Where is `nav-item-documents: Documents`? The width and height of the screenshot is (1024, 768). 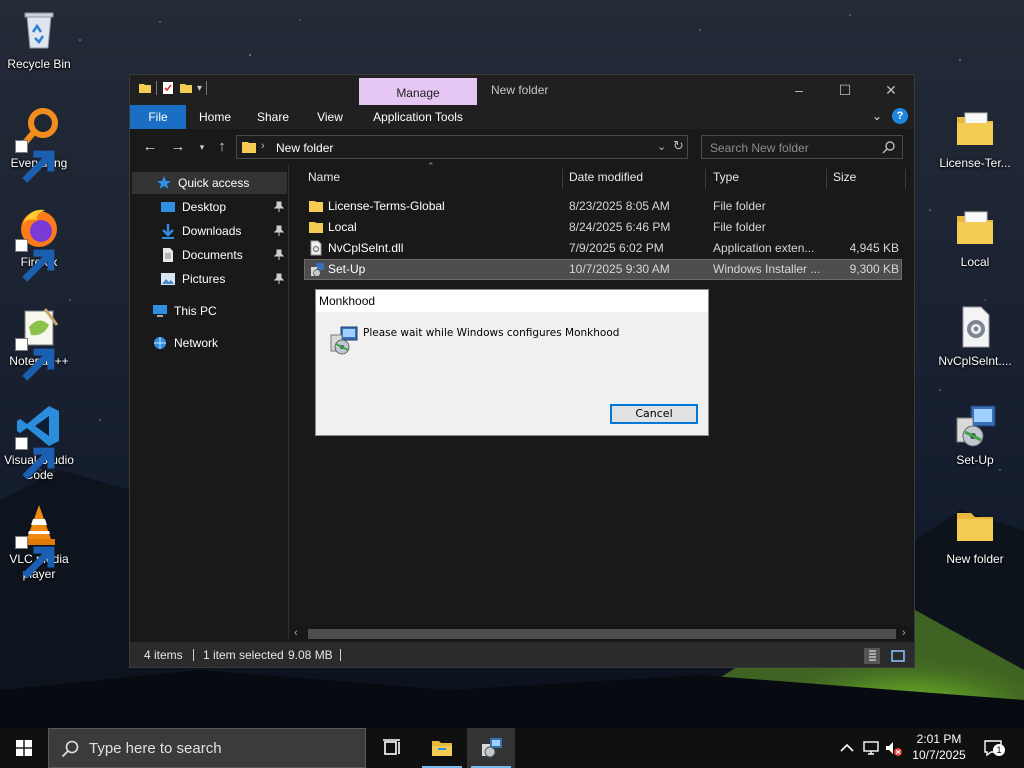
nav-item-documents: Documents is located at coordinates (223, 255).